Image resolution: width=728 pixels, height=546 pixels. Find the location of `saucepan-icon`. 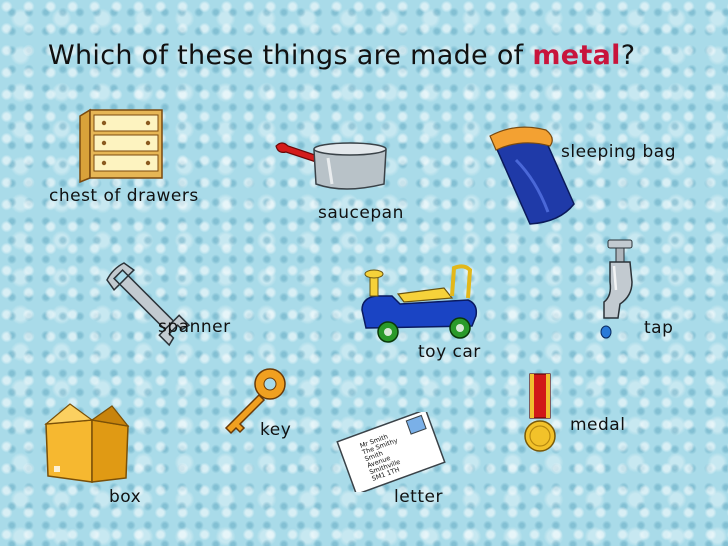

saucepan-icon is located at coordinates (331, 166).